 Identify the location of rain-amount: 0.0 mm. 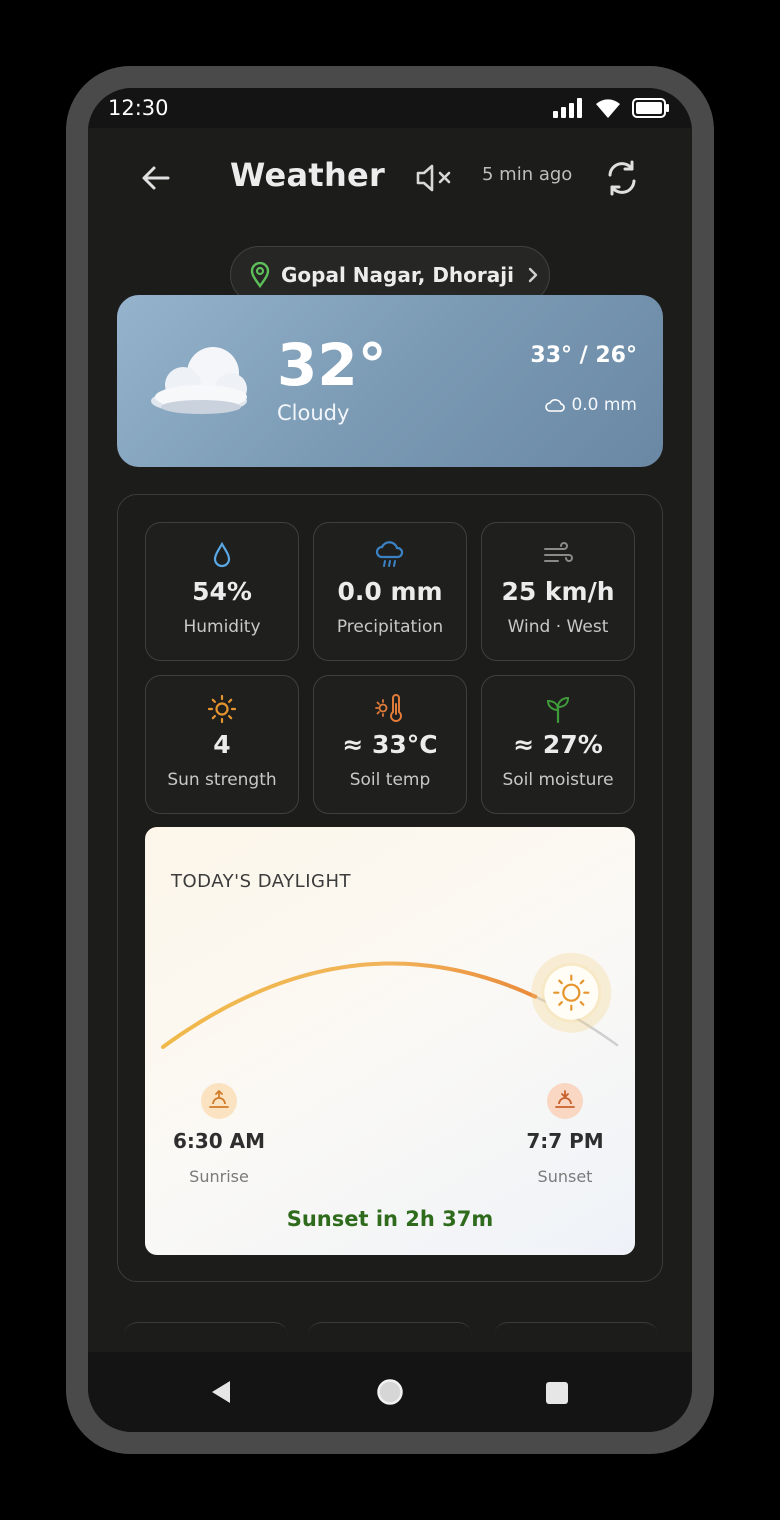
(591, 405).